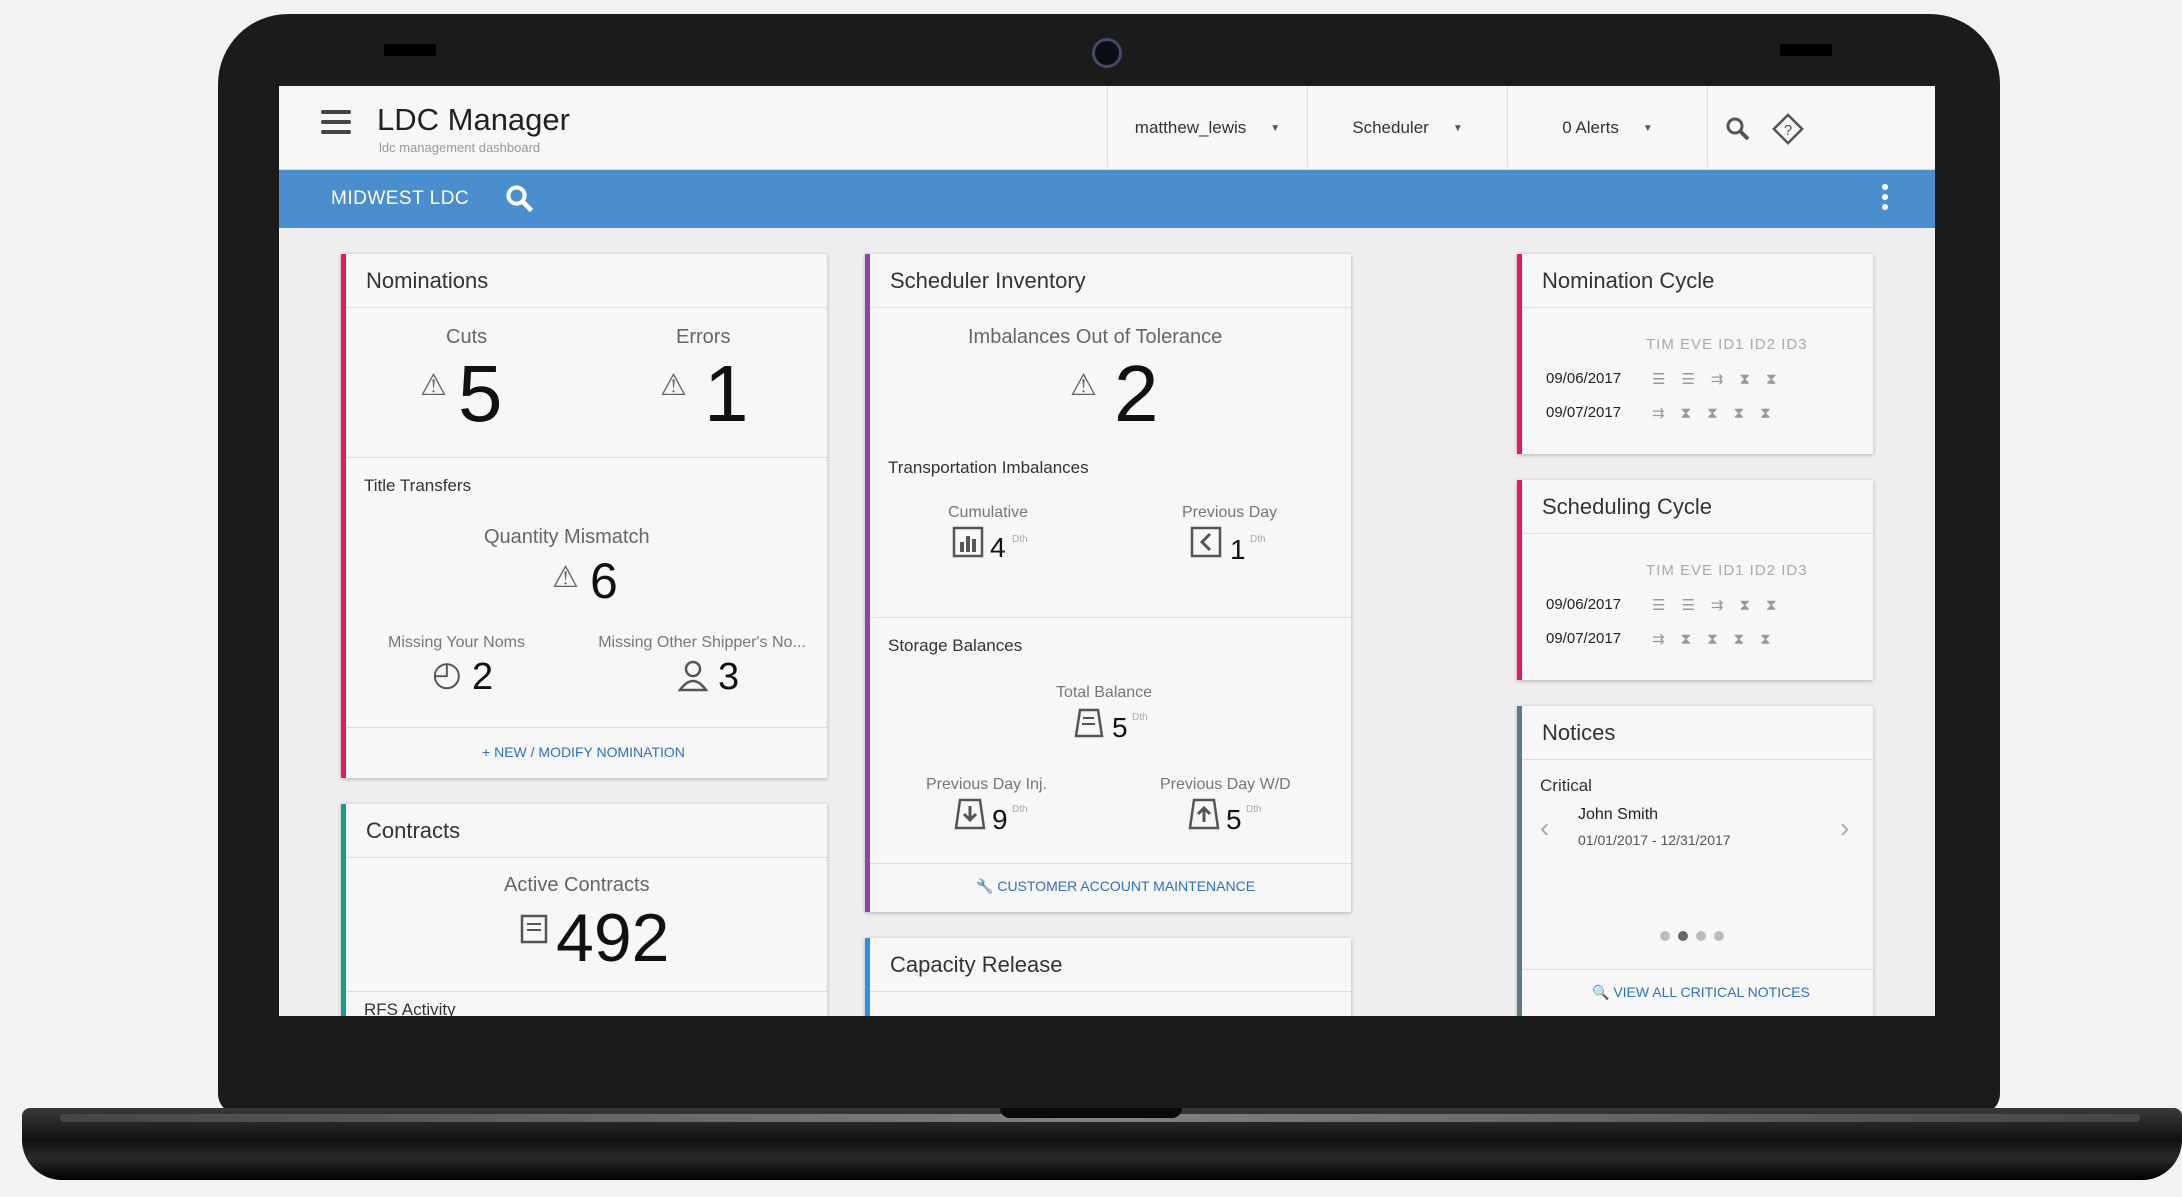  Describe the element at coordinates (1204, 814) in the screenshot. I see `withdrawal-icon` at that location.